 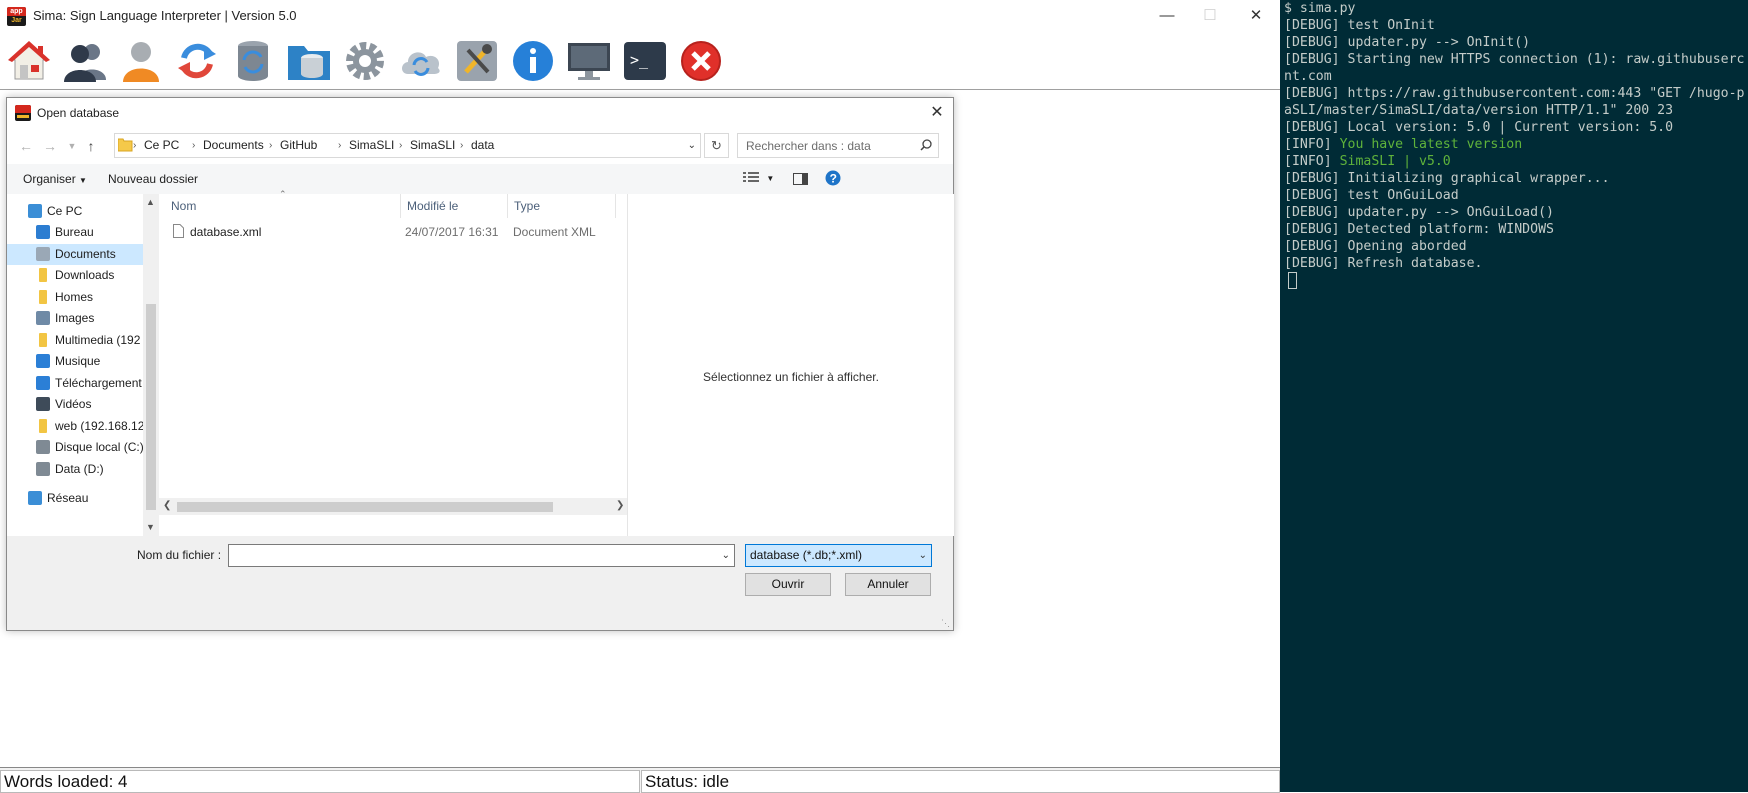 I want to click on desktop-icon, so click(x=43, y=232).